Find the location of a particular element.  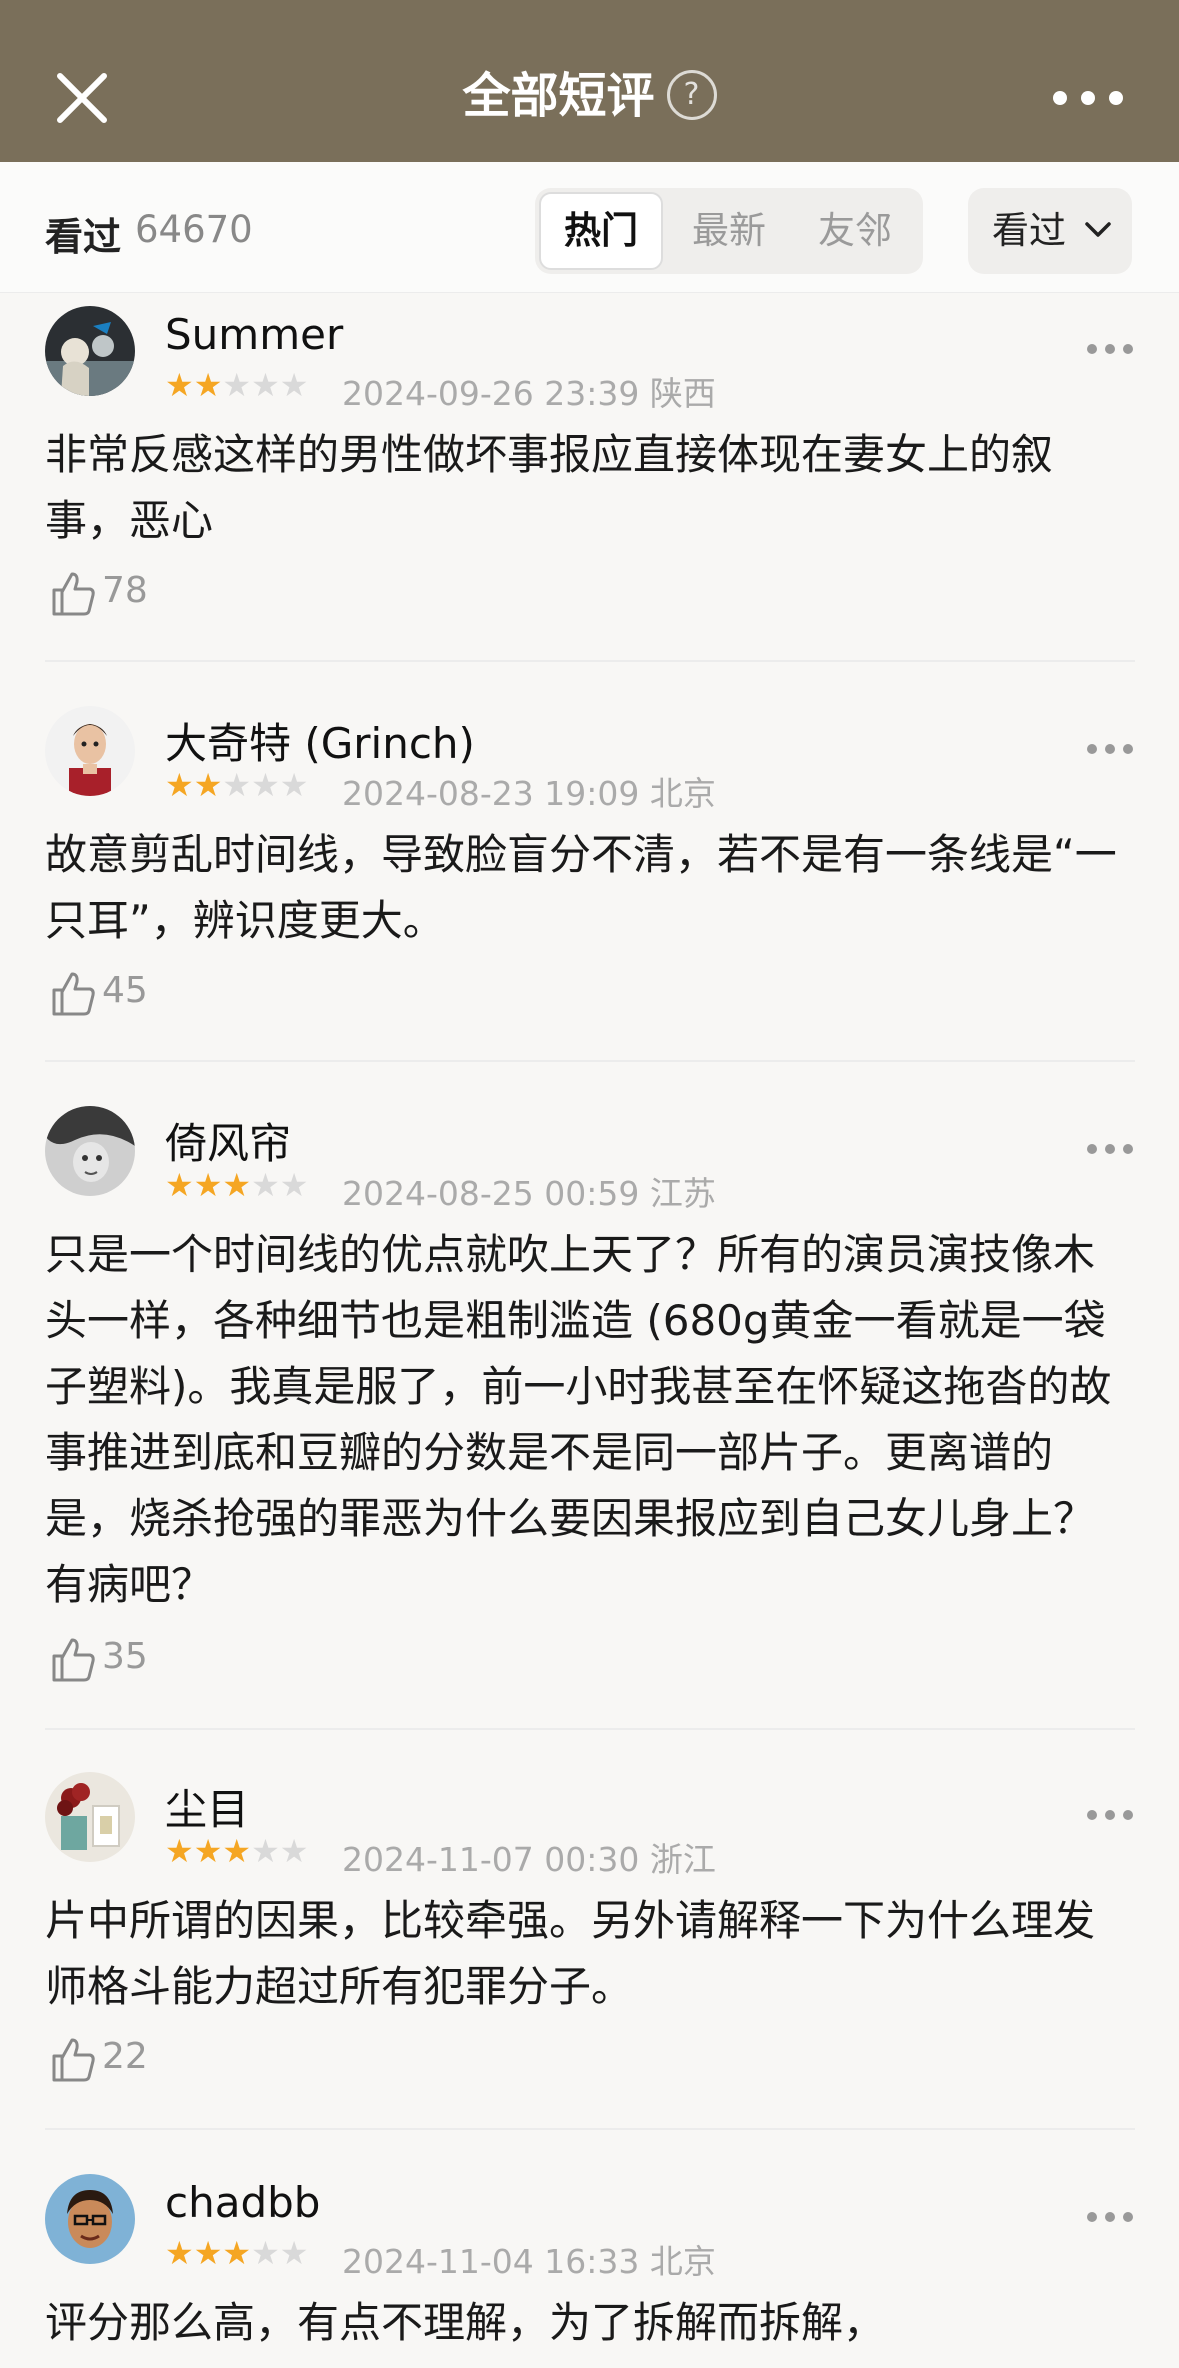

comment-datetime: 2024-09-26 23:39 is located at coordinates (491, 393).